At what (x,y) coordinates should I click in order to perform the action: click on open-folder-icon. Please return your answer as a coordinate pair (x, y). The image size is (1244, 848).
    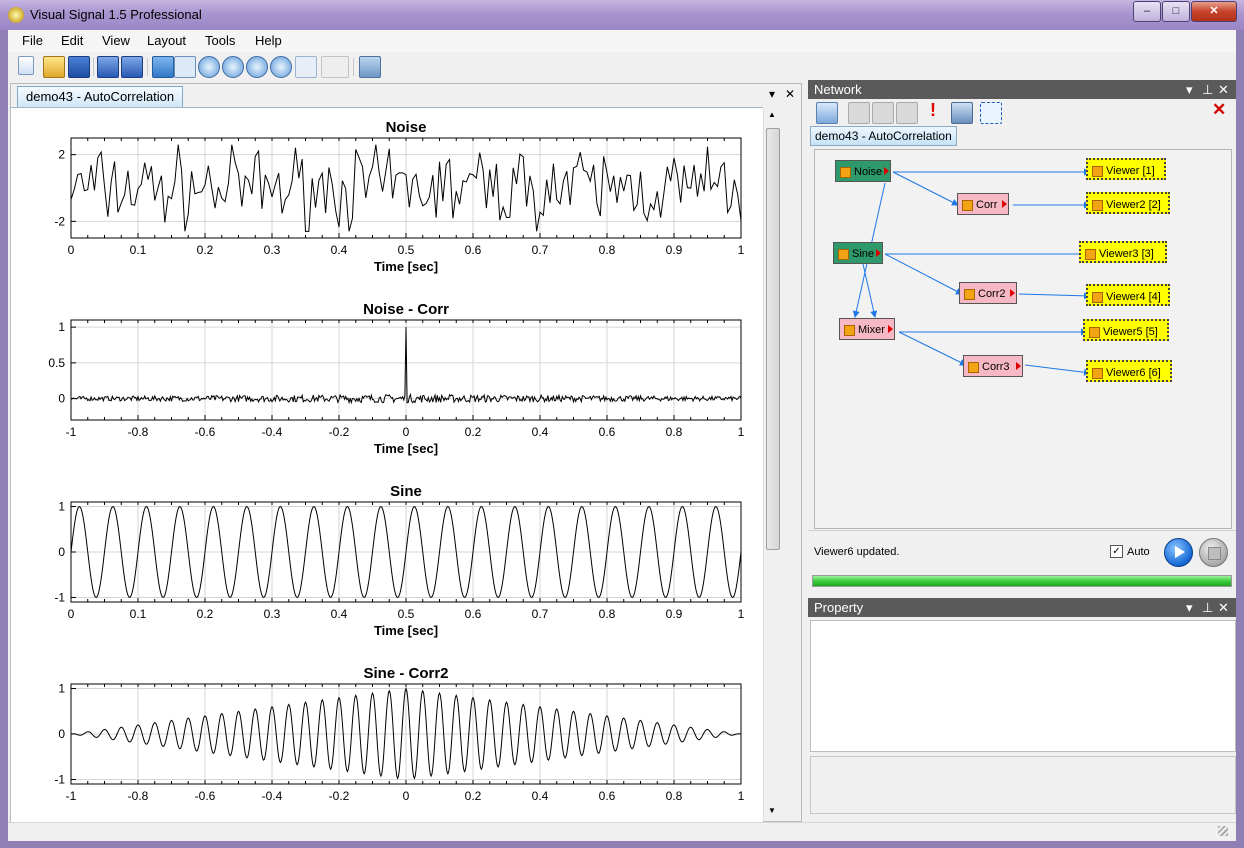
    Looking at the image, I should click on (54, 67).